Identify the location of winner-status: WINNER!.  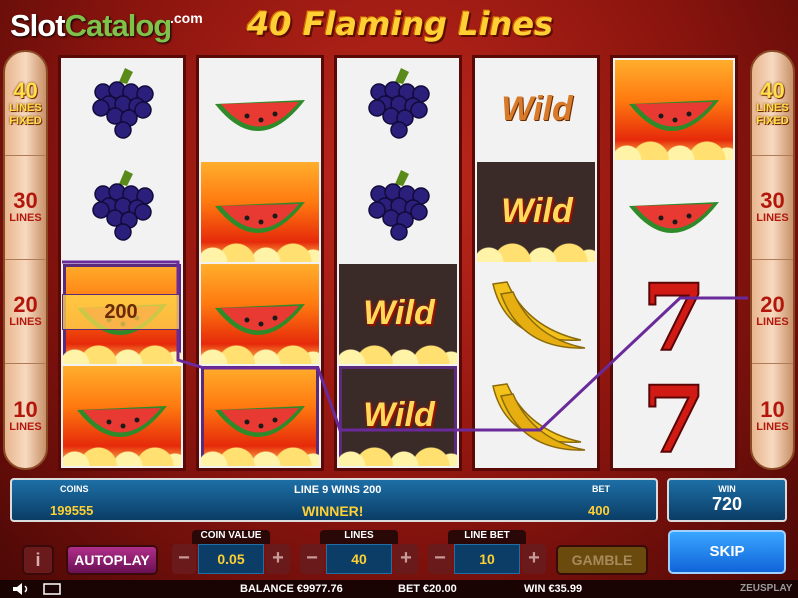
(333, 511).